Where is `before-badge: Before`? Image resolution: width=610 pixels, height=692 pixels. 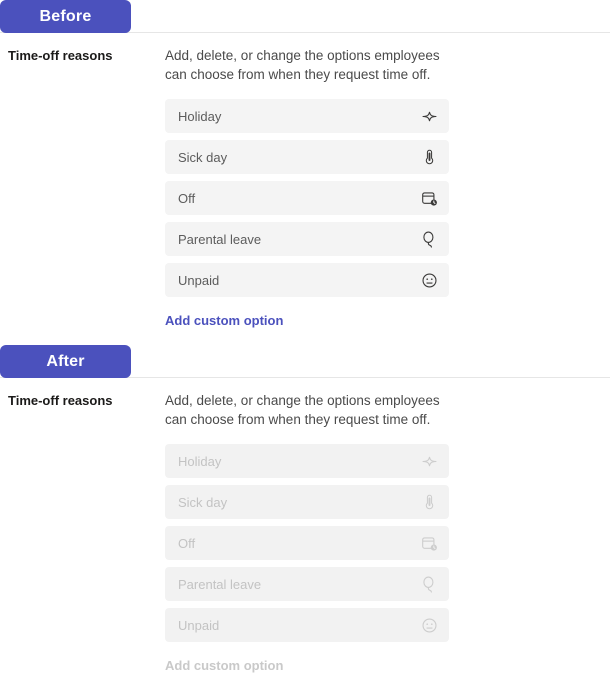 before-badge: Before is located at coordinates (65, 16).